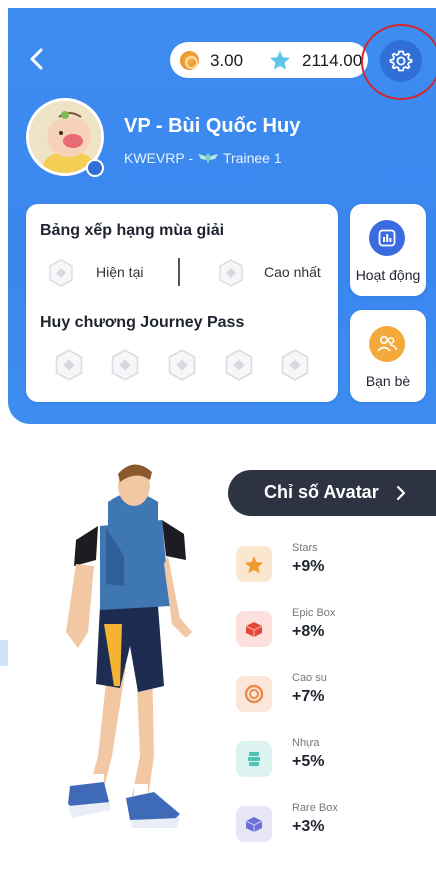 This screenshot has height=896, width=436. What do you see at coordinates (158, 158) in the screenshot?
I see `profile-code: KWEVRP -` at bounding box center [158, 158].